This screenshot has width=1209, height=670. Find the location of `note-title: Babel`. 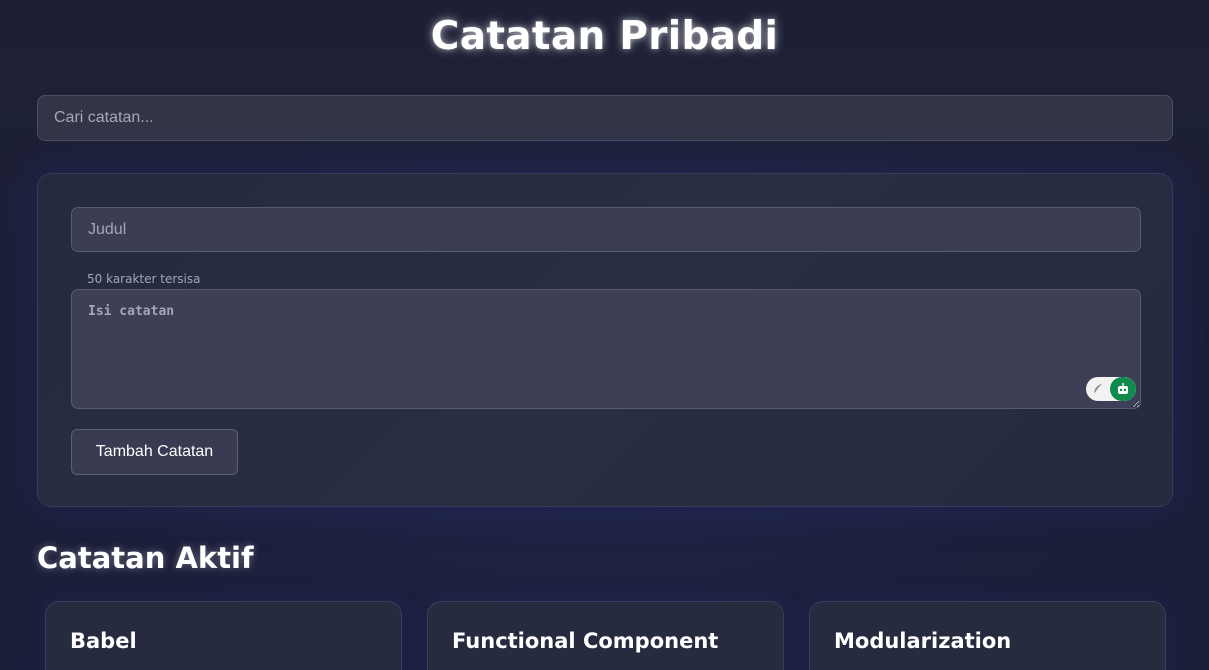

note-title: Babel is located at coordinates (103, 641).